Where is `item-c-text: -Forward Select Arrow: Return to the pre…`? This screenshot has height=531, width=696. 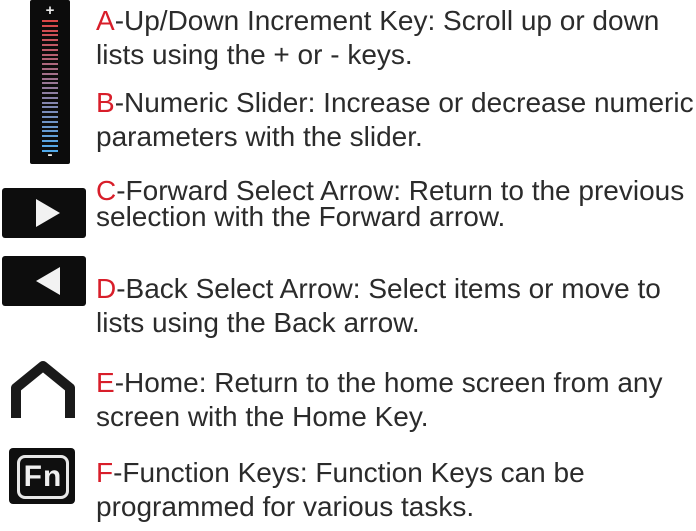
item-c-text: -Forward Select Arrow: Return to the pre… is located at coordinates (390, 203).